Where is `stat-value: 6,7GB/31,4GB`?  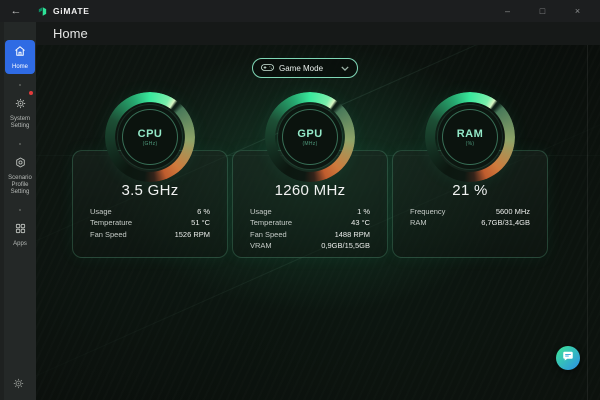
stat-value: 6,7GB/31,4GB is located at coordinates (505, 223).